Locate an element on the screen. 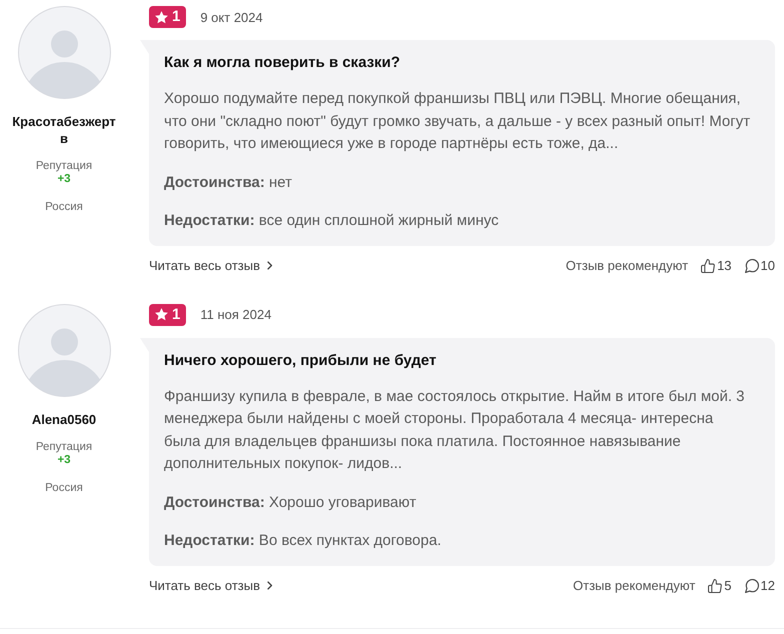 Image resolution: width=784 pixels, height=634 pixels. comments-count: 10 is located at coordinates (767, 265).